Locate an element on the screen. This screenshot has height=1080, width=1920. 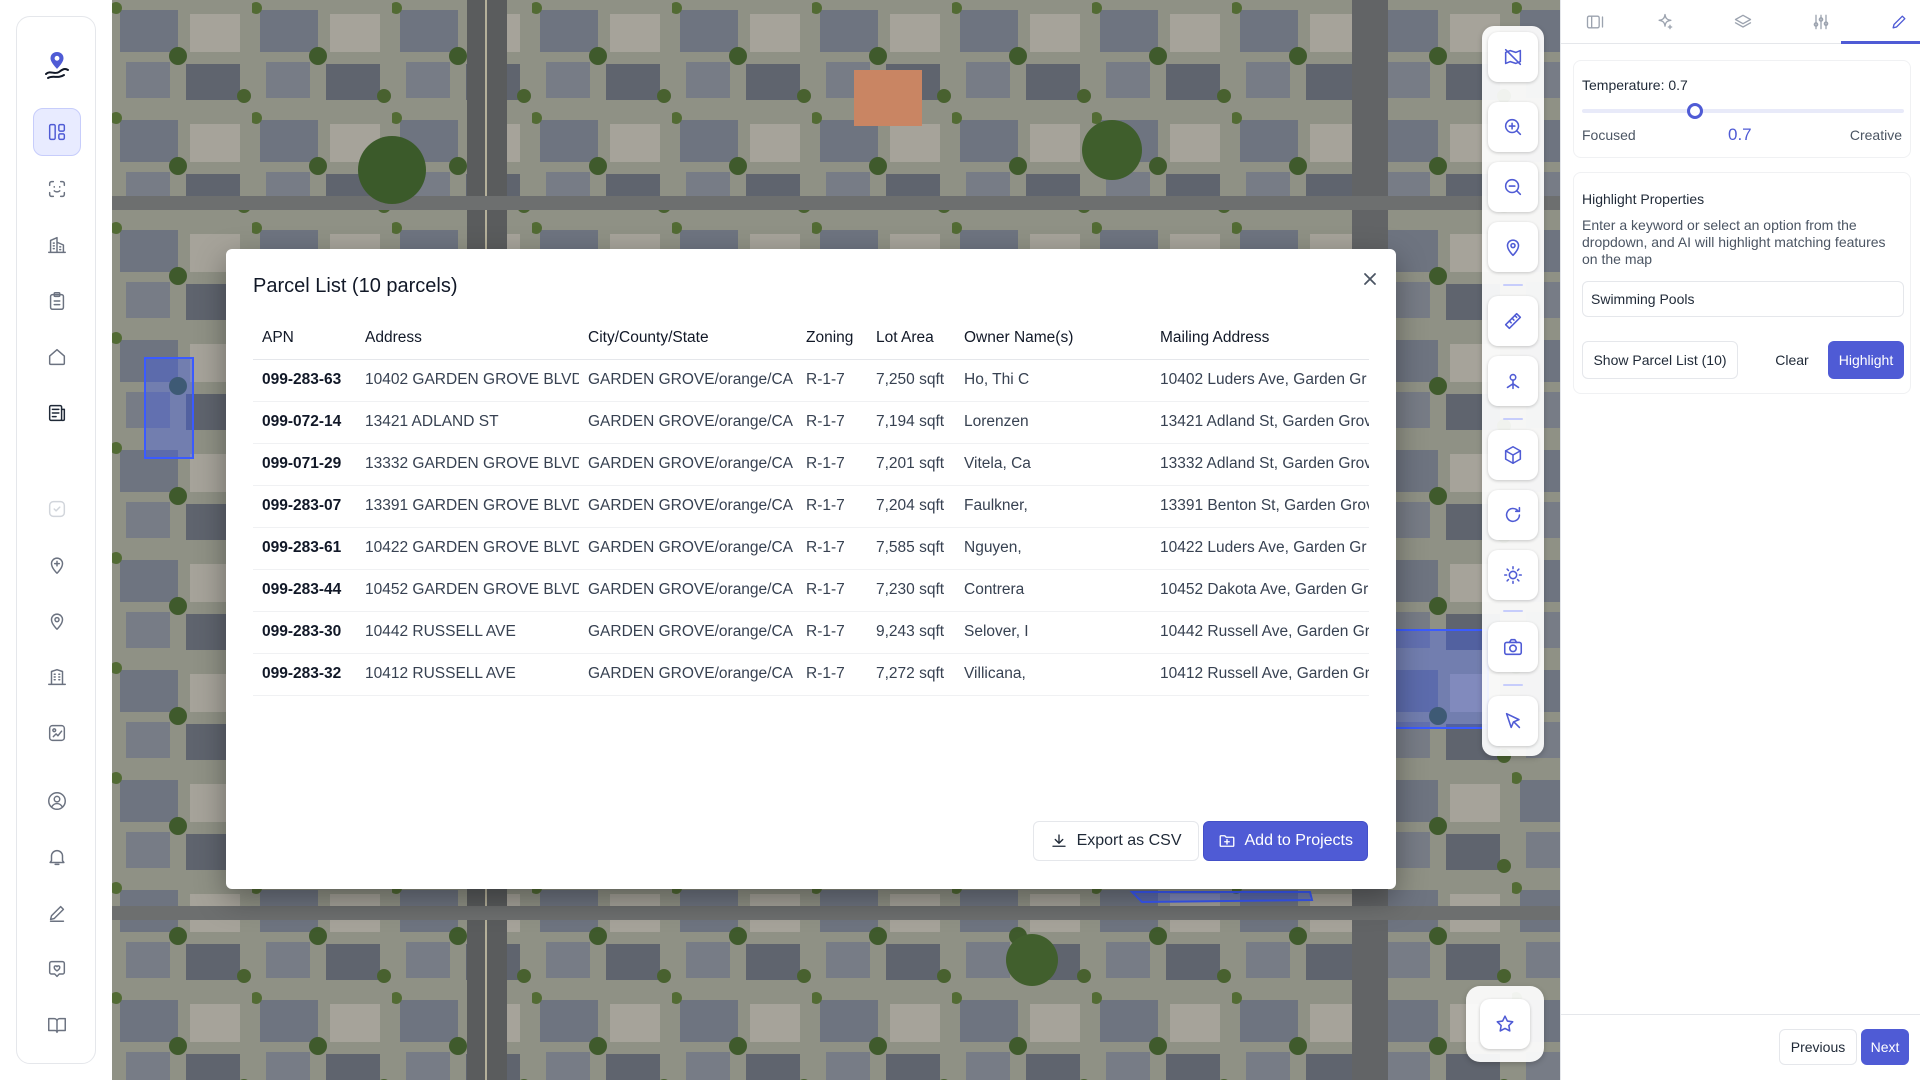
nav-buildings-button is located at coordinates (57, 245).